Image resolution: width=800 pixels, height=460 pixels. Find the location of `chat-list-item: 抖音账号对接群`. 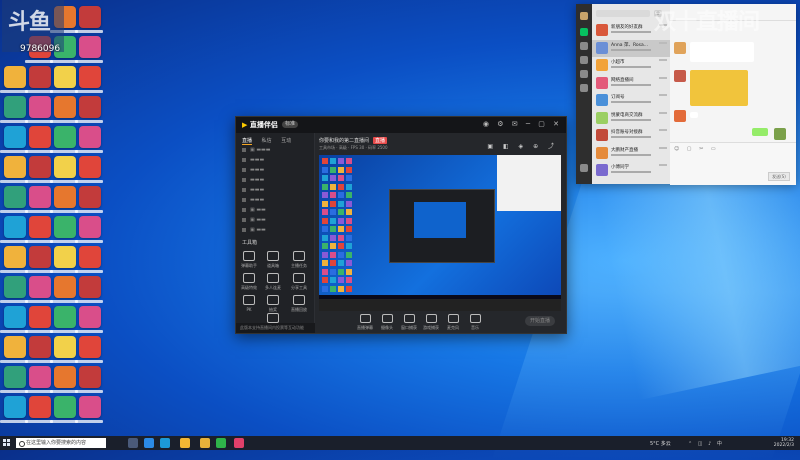

chat-list-item: 抖音账号对接群 is located at coordinates (631, 135).